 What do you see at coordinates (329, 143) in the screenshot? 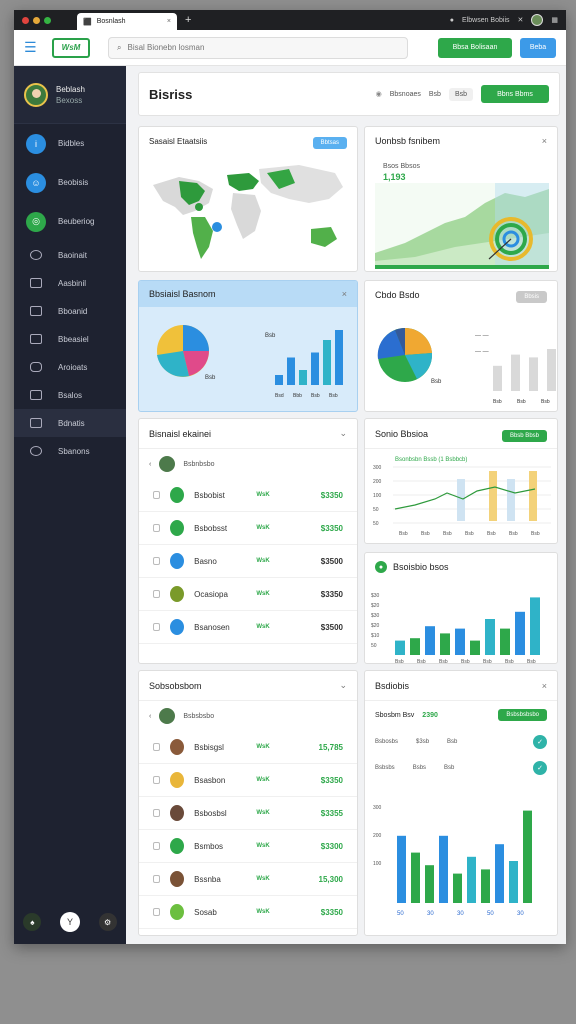
I see `map-card-button: Bbtsas` at bounding box center [329, 143].